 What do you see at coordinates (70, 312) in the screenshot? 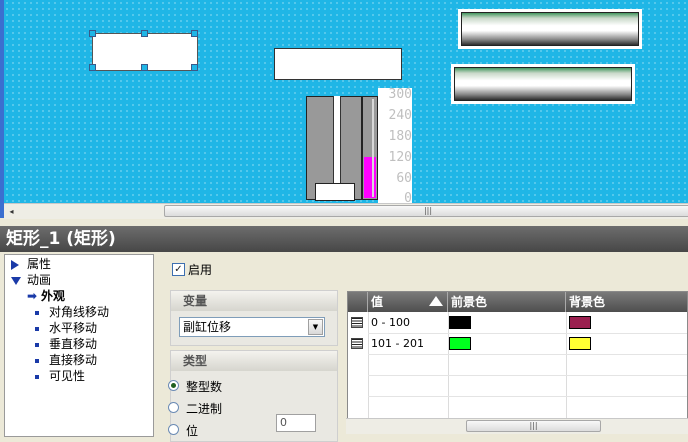
I see `nav-item-diagonal-move: 对角线移动` at bounding box center [70, 312].